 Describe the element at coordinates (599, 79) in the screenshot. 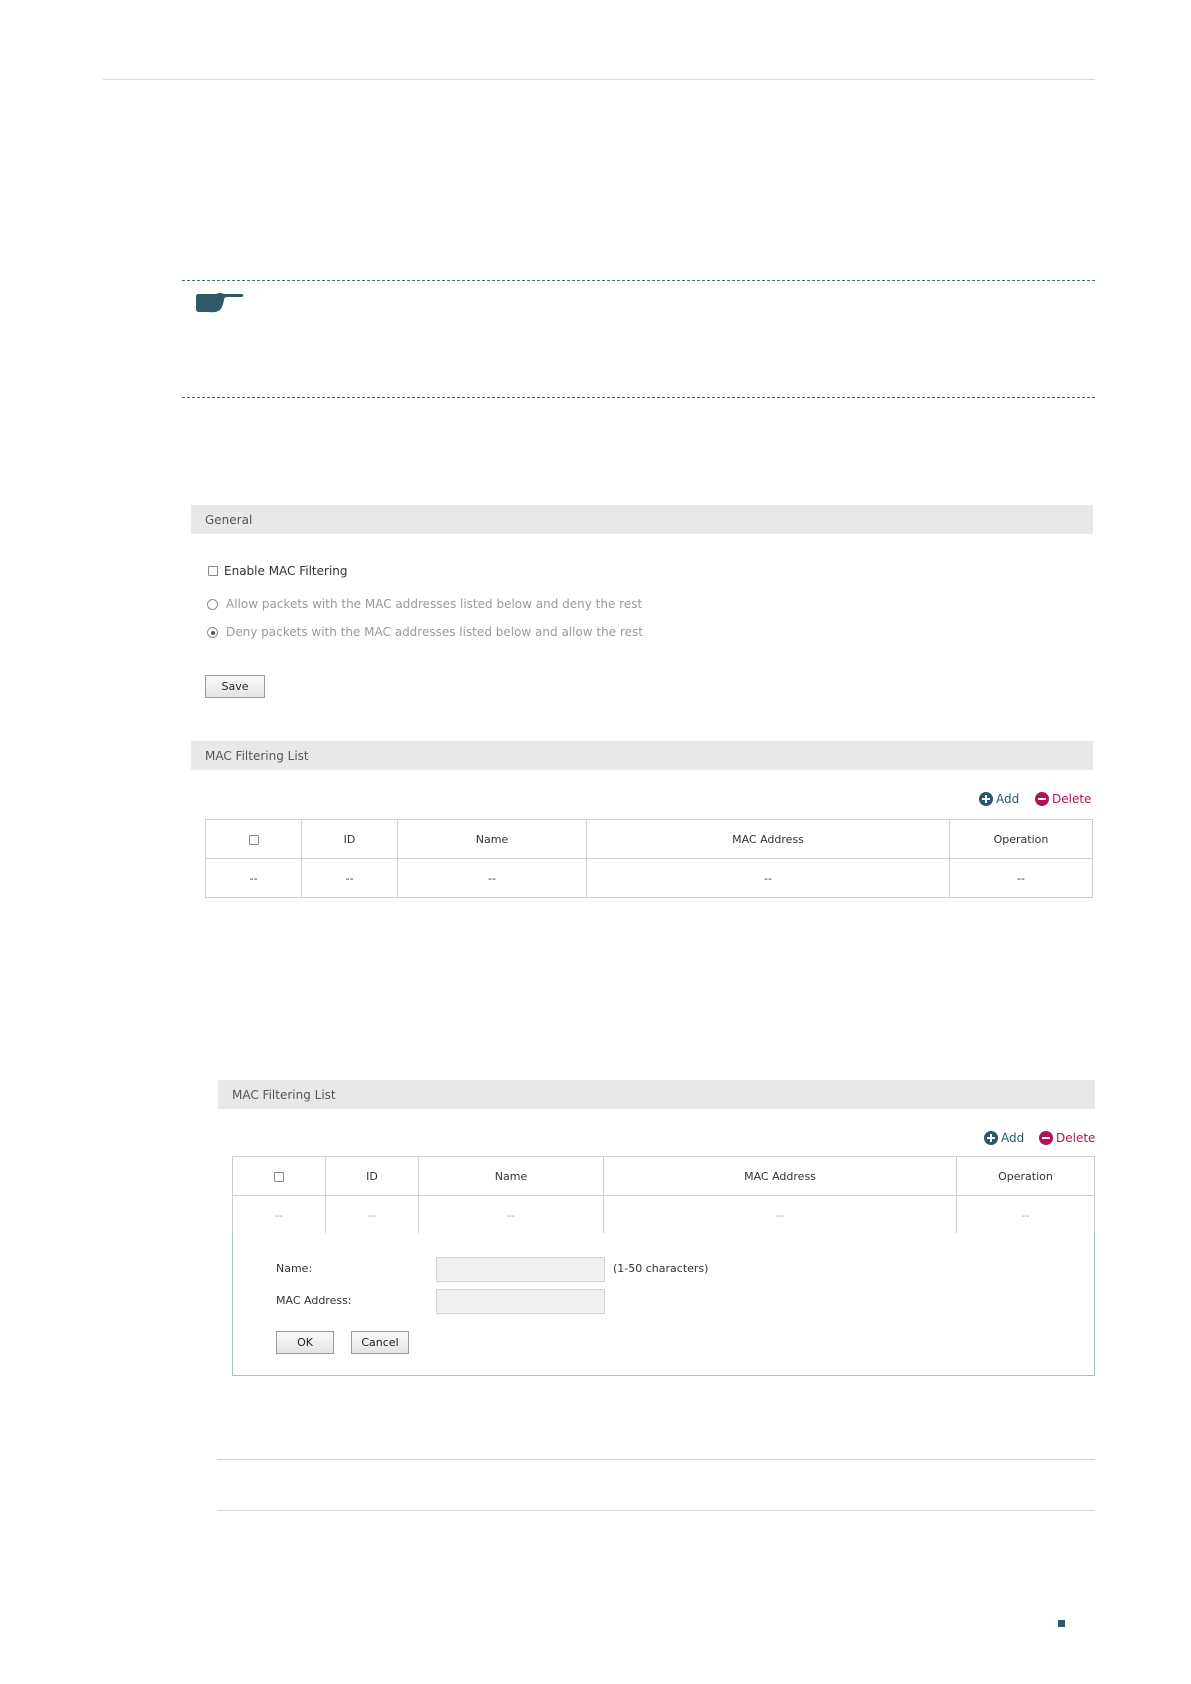

I see `top-rule` at that location.